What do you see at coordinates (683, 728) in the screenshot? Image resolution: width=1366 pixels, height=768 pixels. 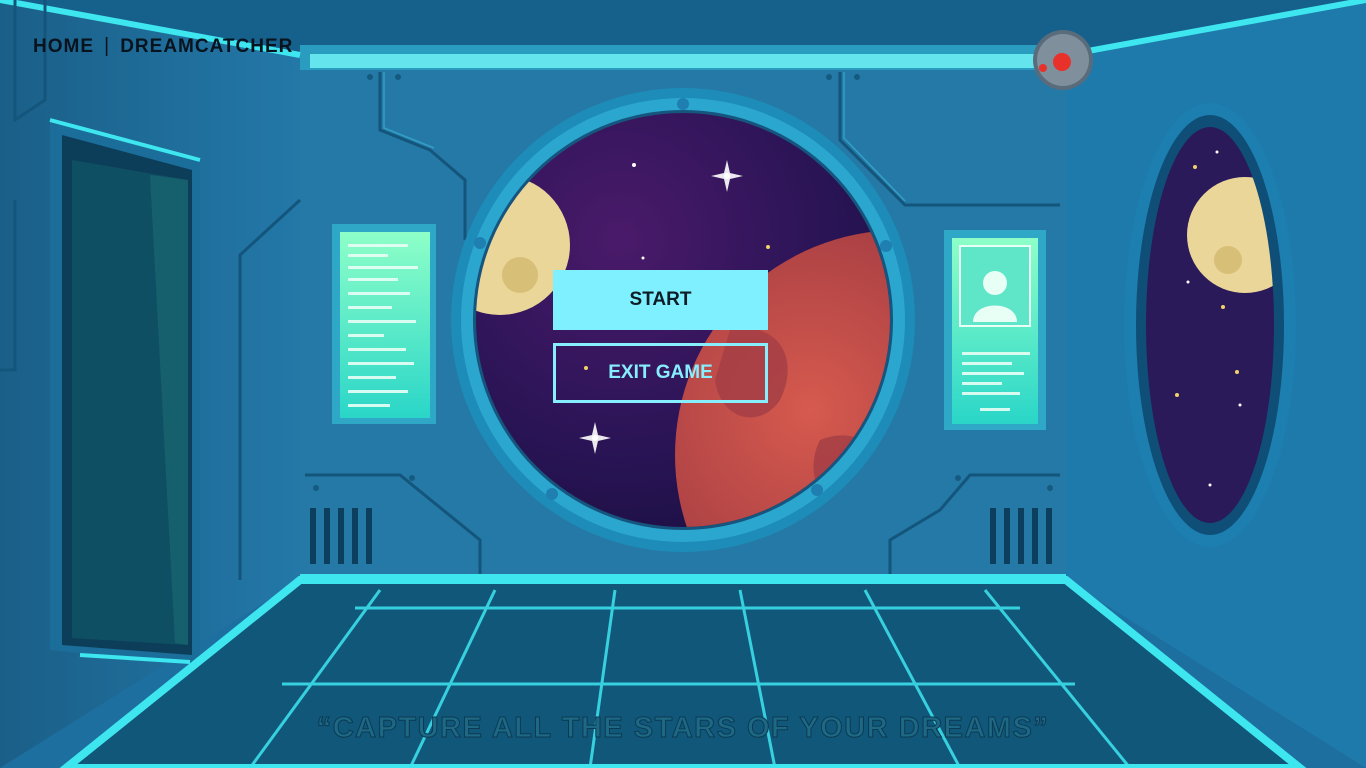 I see `tagline: “CAPTURE ALL THE STARS OF YOUR DREAMS”` at bounding box center [683, 728].